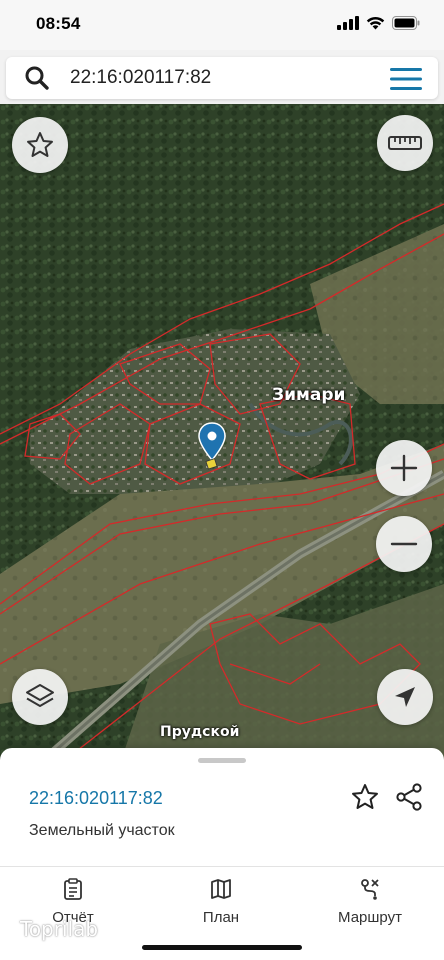  What do you see at coordinates (58, 23) in the screenshot?
I see `status-time: 08:54` at bounding box center [58, 23].